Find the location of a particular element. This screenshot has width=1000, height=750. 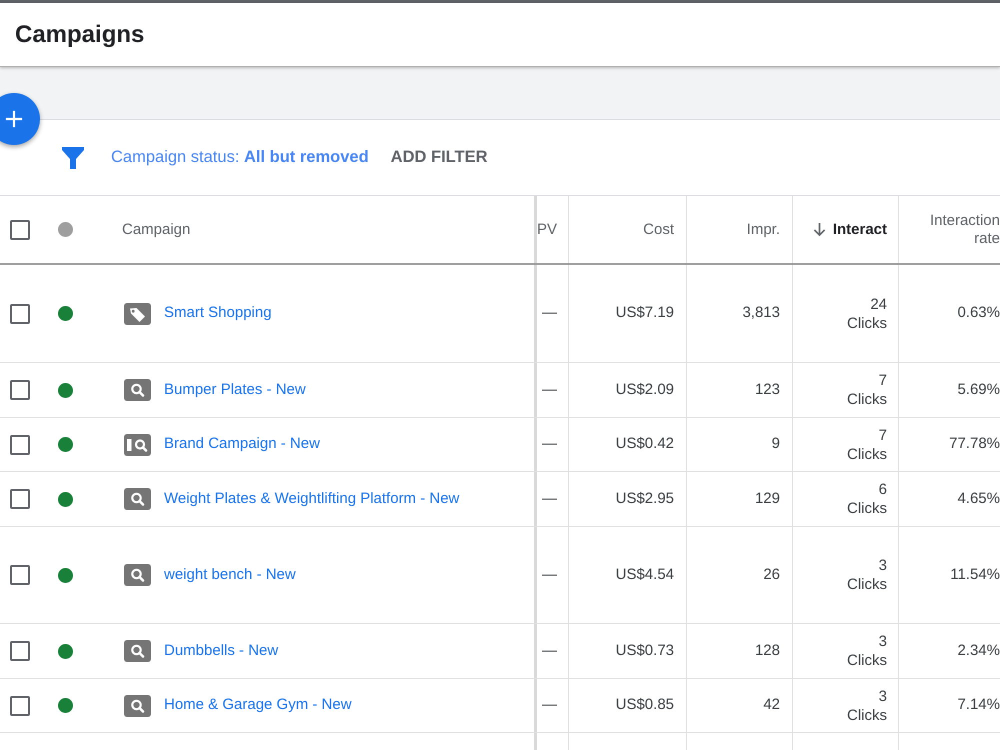

column-header: Interaction rate is located at coordinates (956, 230).